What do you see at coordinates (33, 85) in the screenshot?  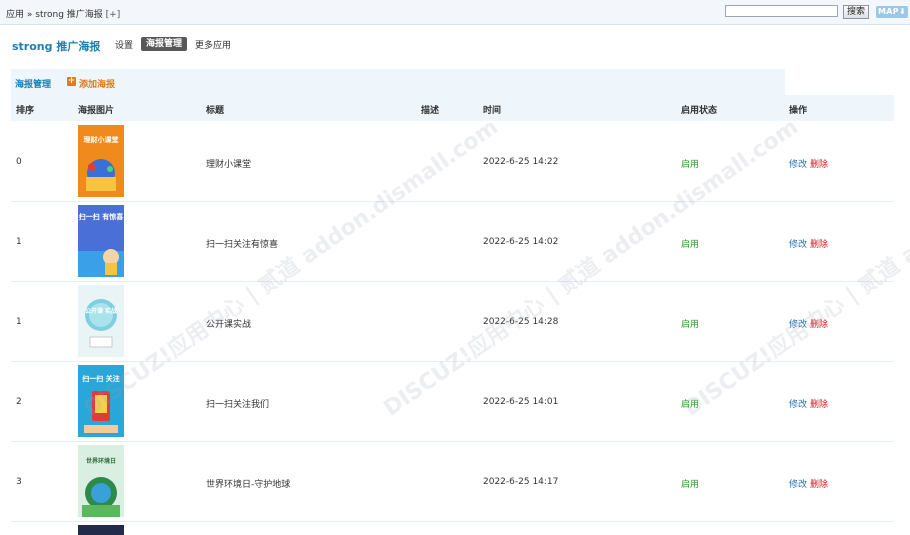 I see `sub-manage-title: 海报管理` at bounding box center [33, 85].